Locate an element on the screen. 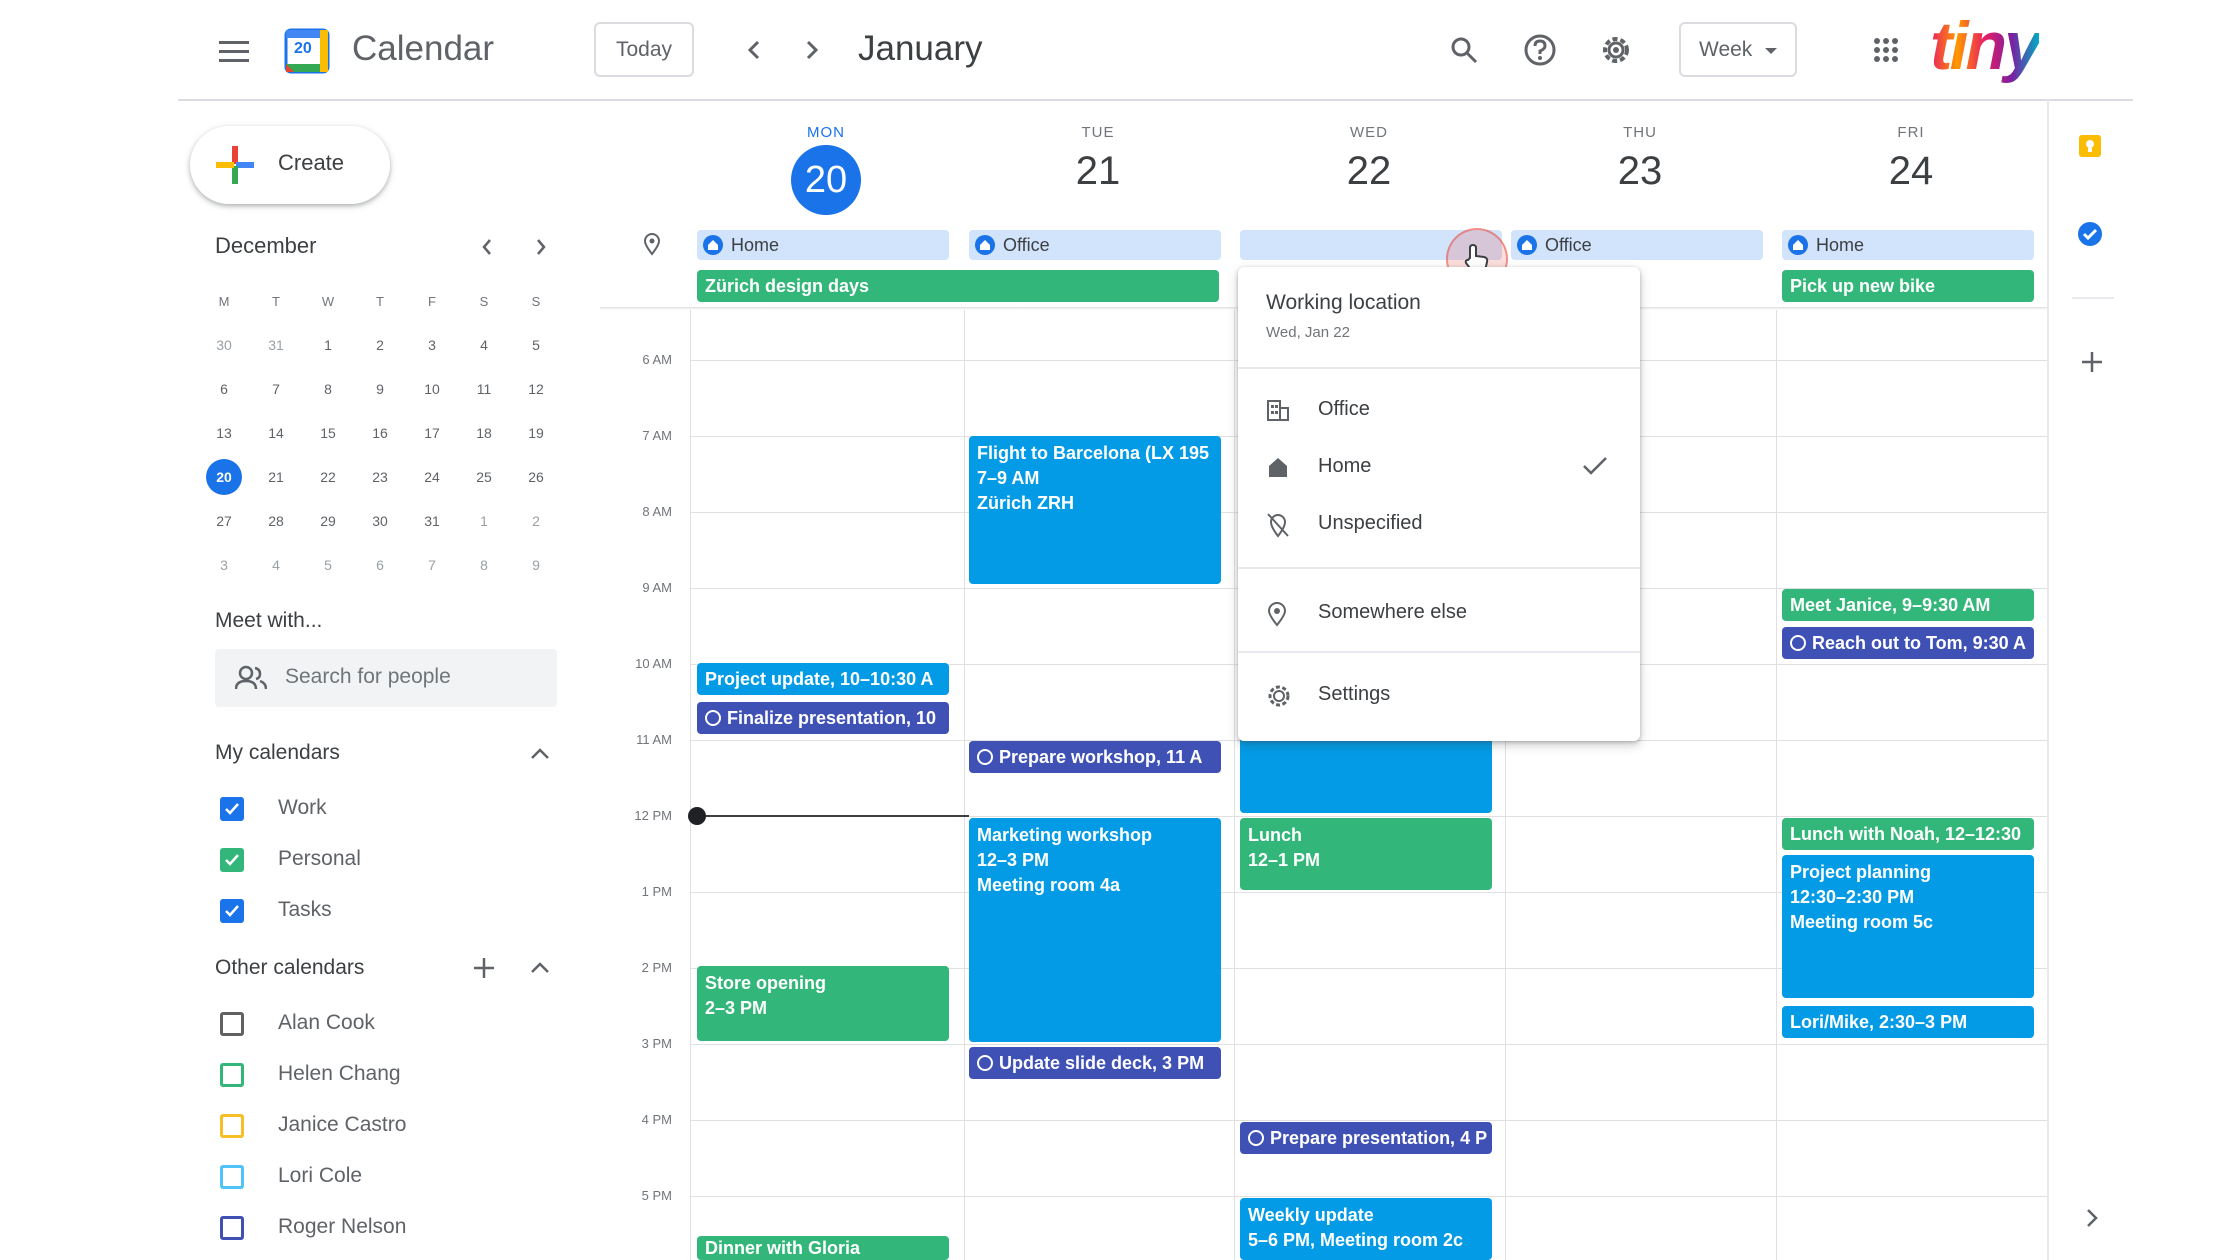 This screenshot has height=1260, width=2240. day-header-tue: TUE 21 is located at coordinates (1098, 159).